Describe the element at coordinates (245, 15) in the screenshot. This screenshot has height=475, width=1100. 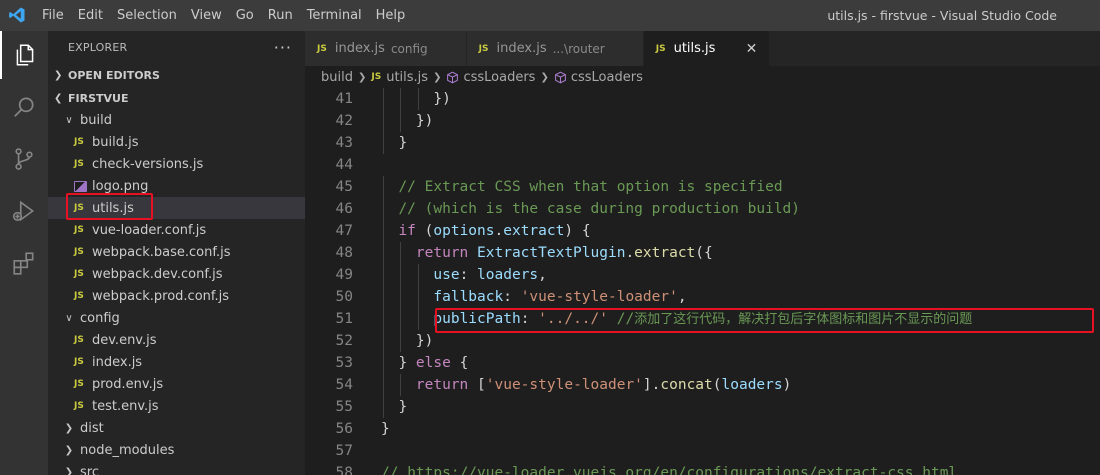
I see `menu-go: Go` at that location.